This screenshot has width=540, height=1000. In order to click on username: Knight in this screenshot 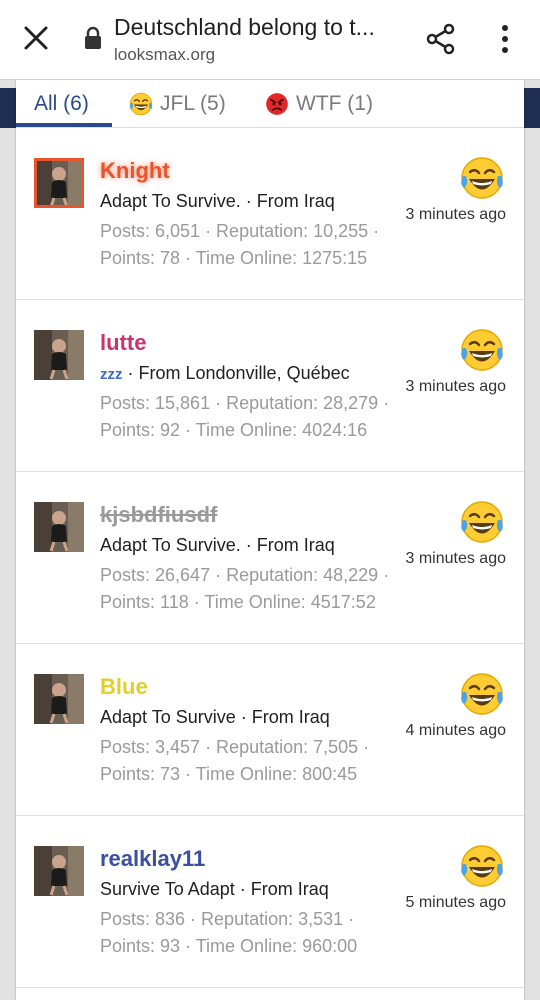, I will do `click(135, 171)`.